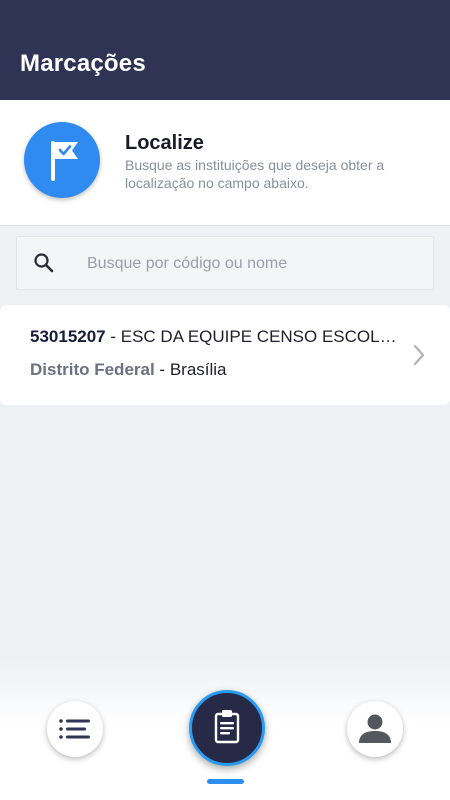  I want to click on nav-profile-button, so click(375, 729).